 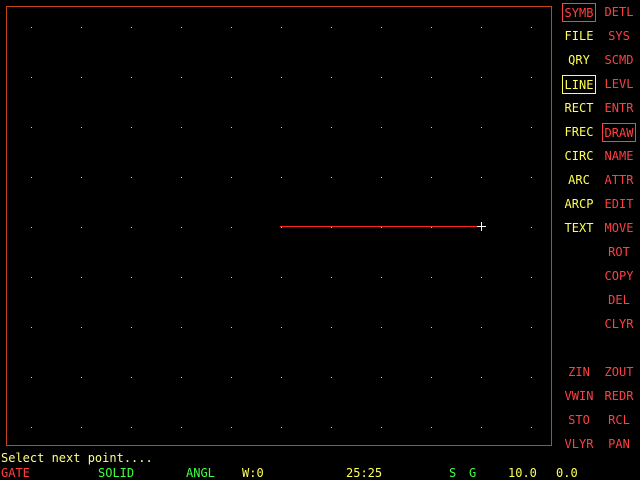 What do you see at coordinates (619, 12) in the screenshot?
I see `menu-item-detl: DETL` at bounding box center [619, 12].